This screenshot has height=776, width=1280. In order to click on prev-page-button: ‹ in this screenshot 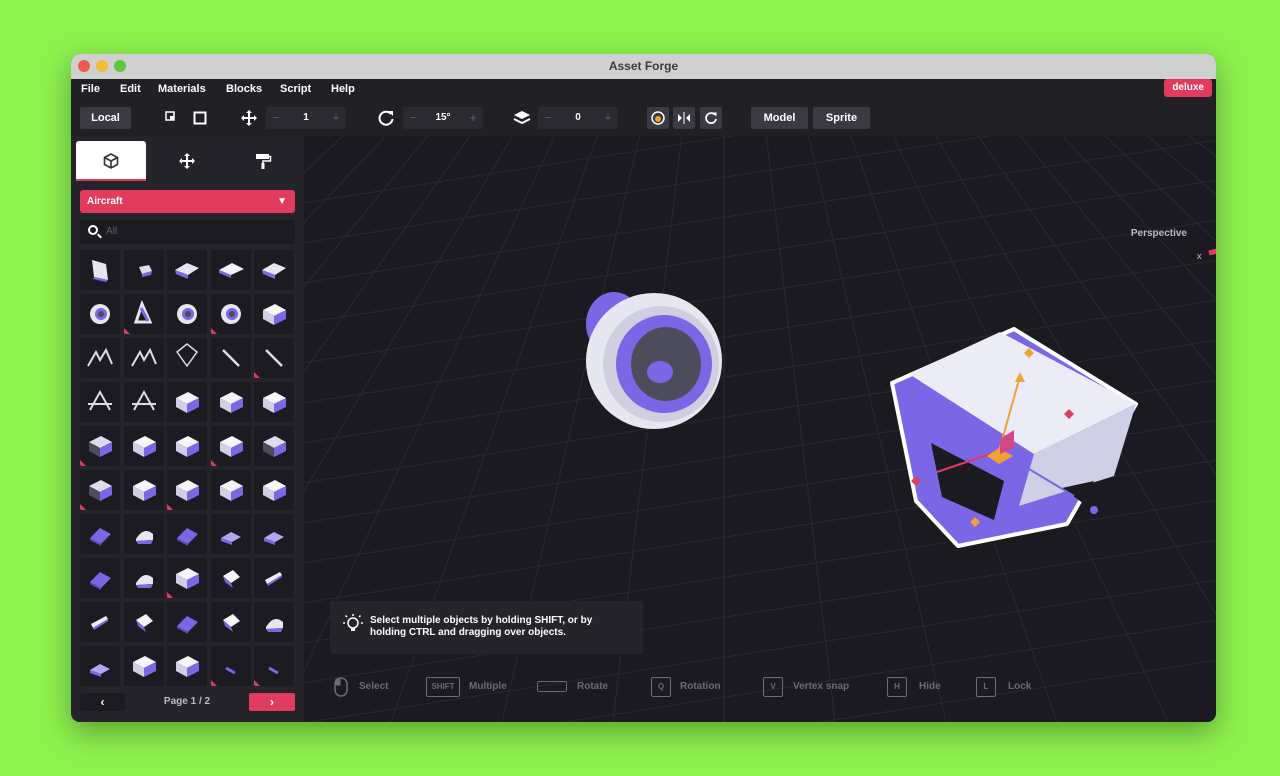, I will do `click(102, 702)`.